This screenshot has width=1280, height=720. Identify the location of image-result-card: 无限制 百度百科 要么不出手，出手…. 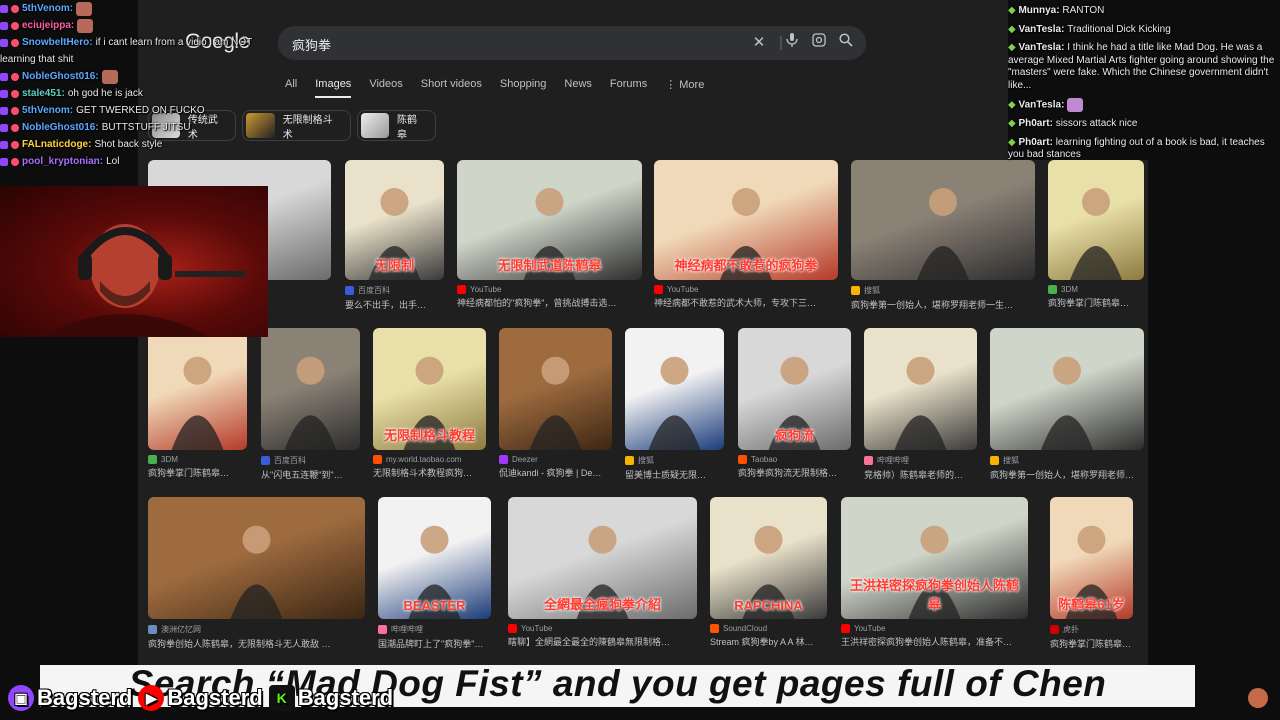
(394, 235).